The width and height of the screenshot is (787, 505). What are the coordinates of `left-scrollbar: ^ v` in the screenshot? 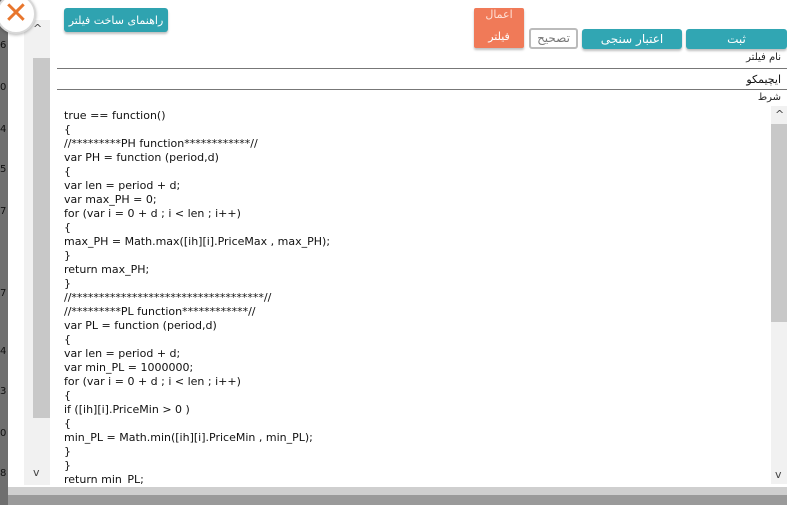 It's located at (37, 252).